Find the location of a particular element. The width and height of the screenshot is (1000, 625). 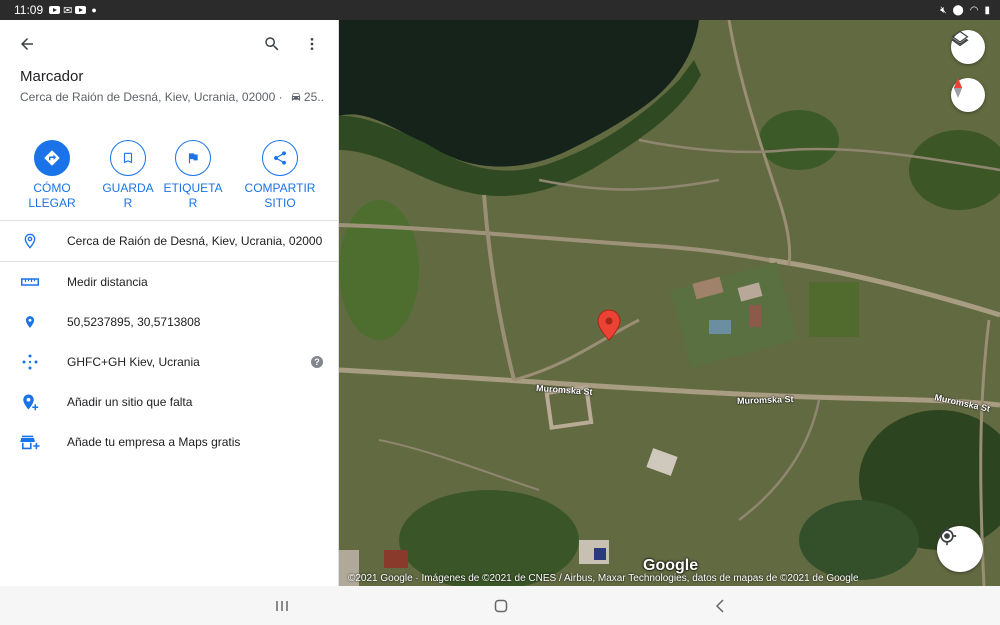

my-location-button is located at coordinates (960, 549).